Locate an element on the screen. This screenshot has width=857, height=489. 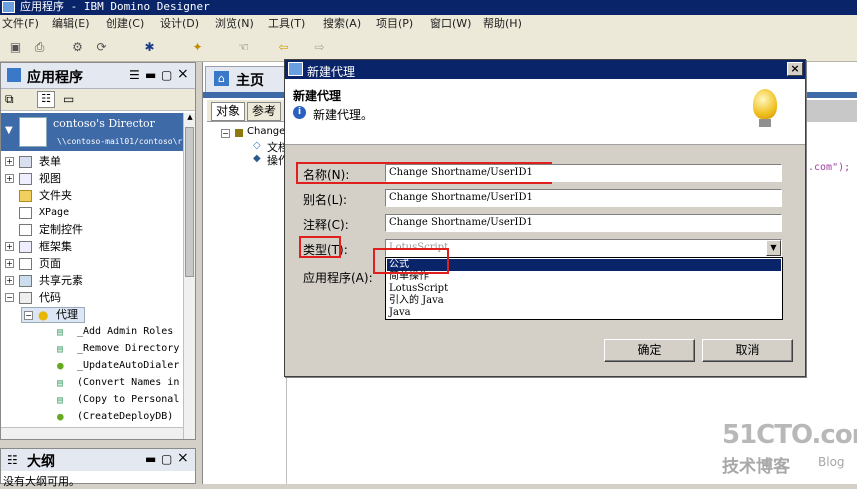
back-arrow-icon: ⇦ is located at coordinates (283, 47).